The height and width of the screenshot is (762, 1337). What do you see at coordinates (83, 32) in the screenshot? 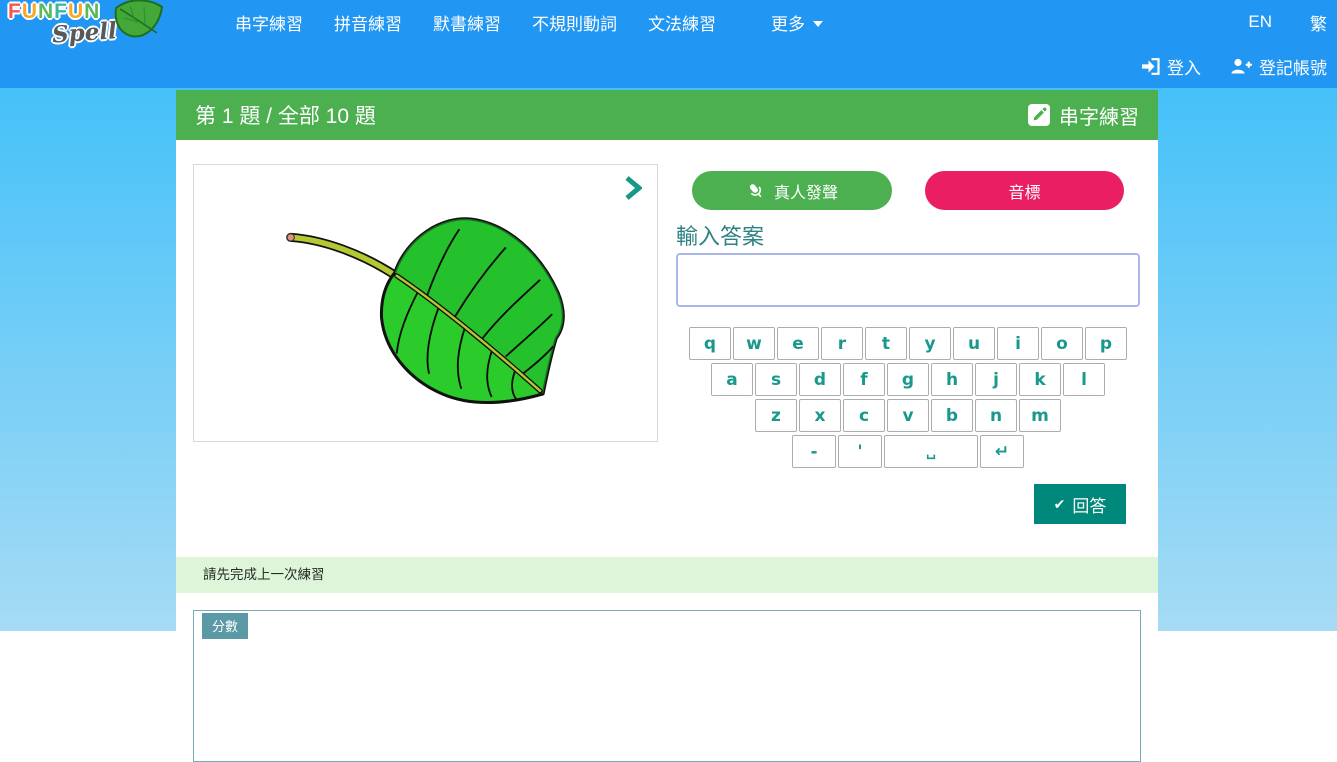
I see `logo: FUNFUN Spell` at bounding box center [83, 32].